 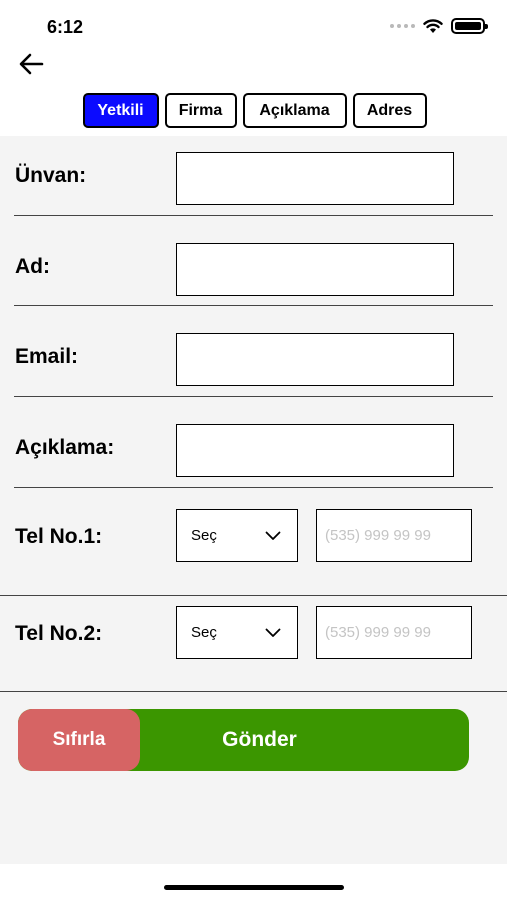 I want to click on aciklama-label: Açıklama:, so click(x=65, y=447).